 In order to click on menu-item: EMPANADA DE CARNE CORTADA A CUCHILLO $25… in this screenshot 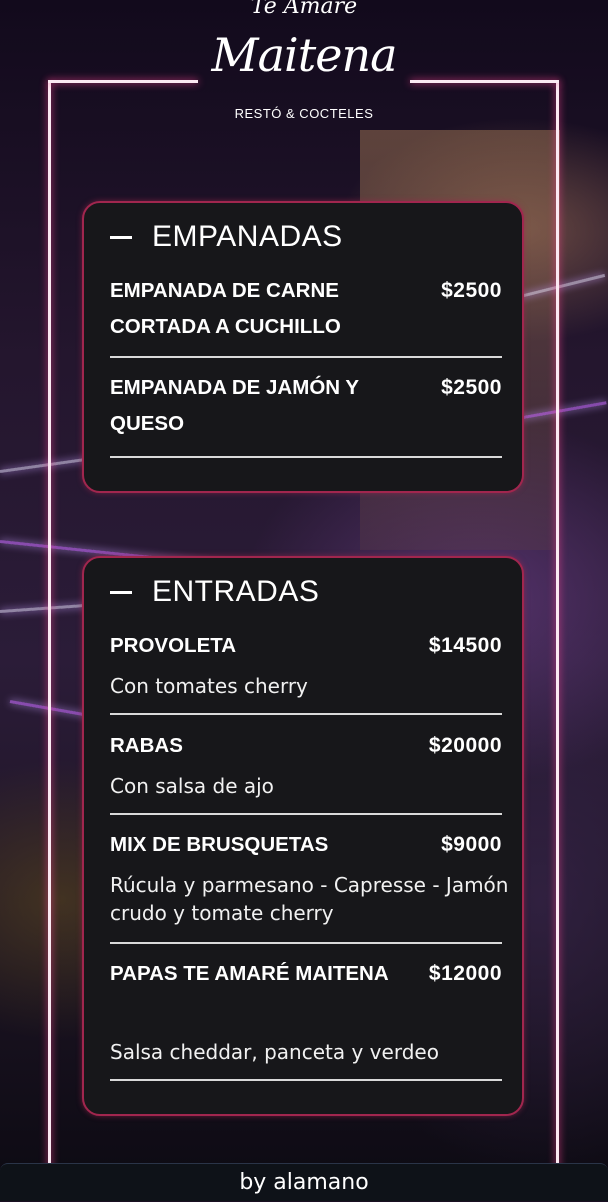, I will do `click(306, 315)`.